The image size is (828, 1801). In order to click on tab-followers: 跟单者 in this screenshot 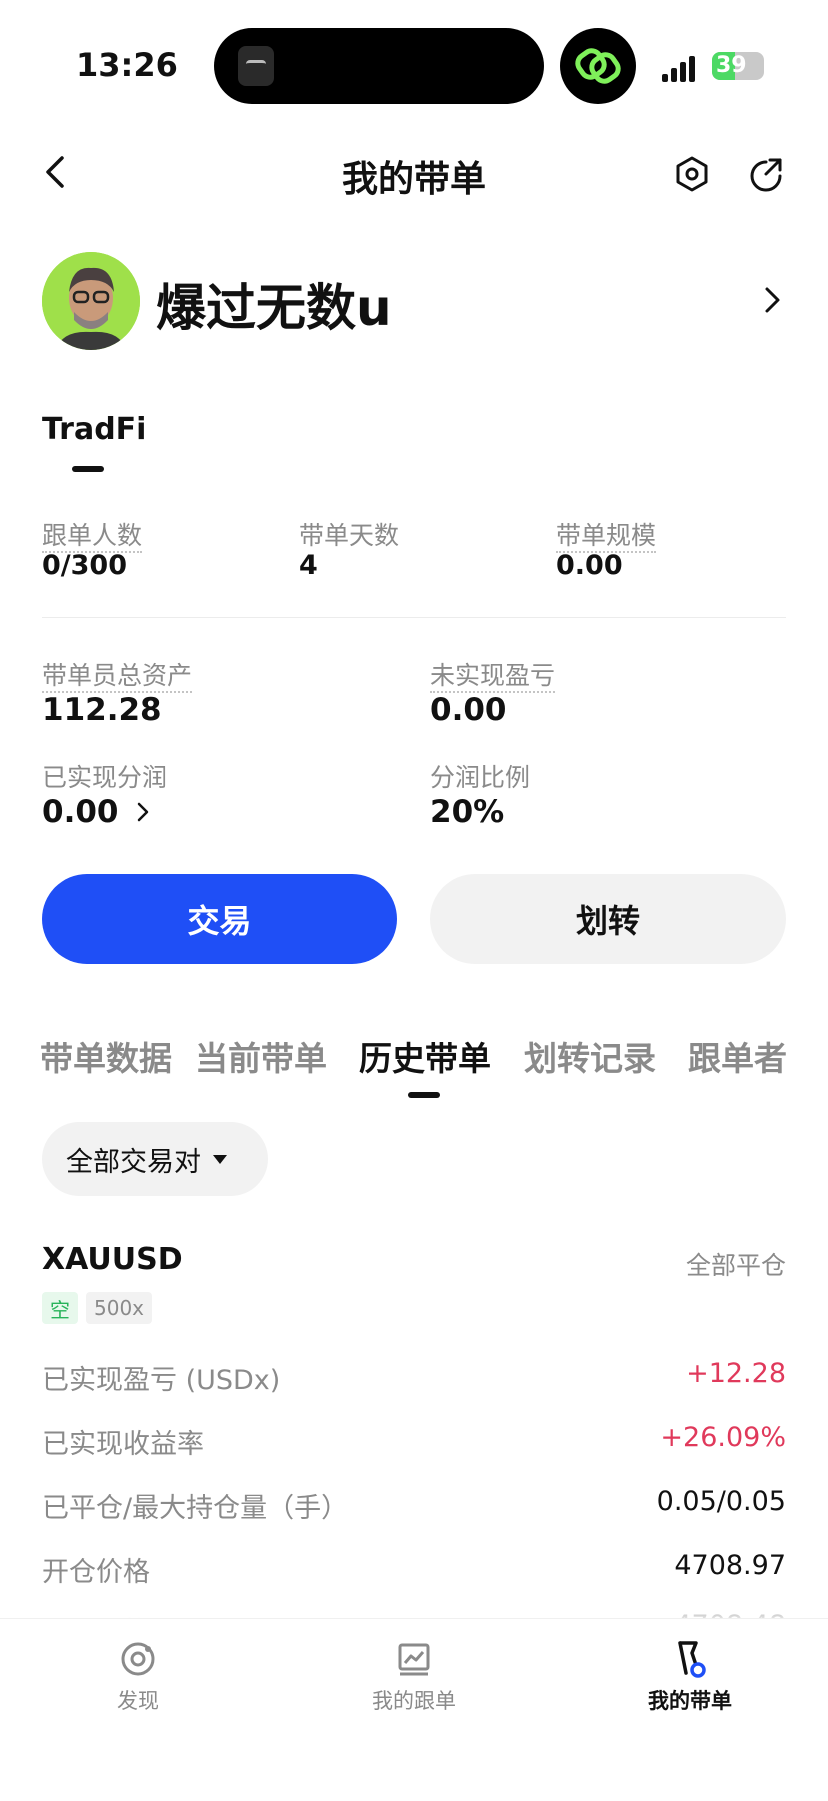, I will do `click(737, 1056)`.